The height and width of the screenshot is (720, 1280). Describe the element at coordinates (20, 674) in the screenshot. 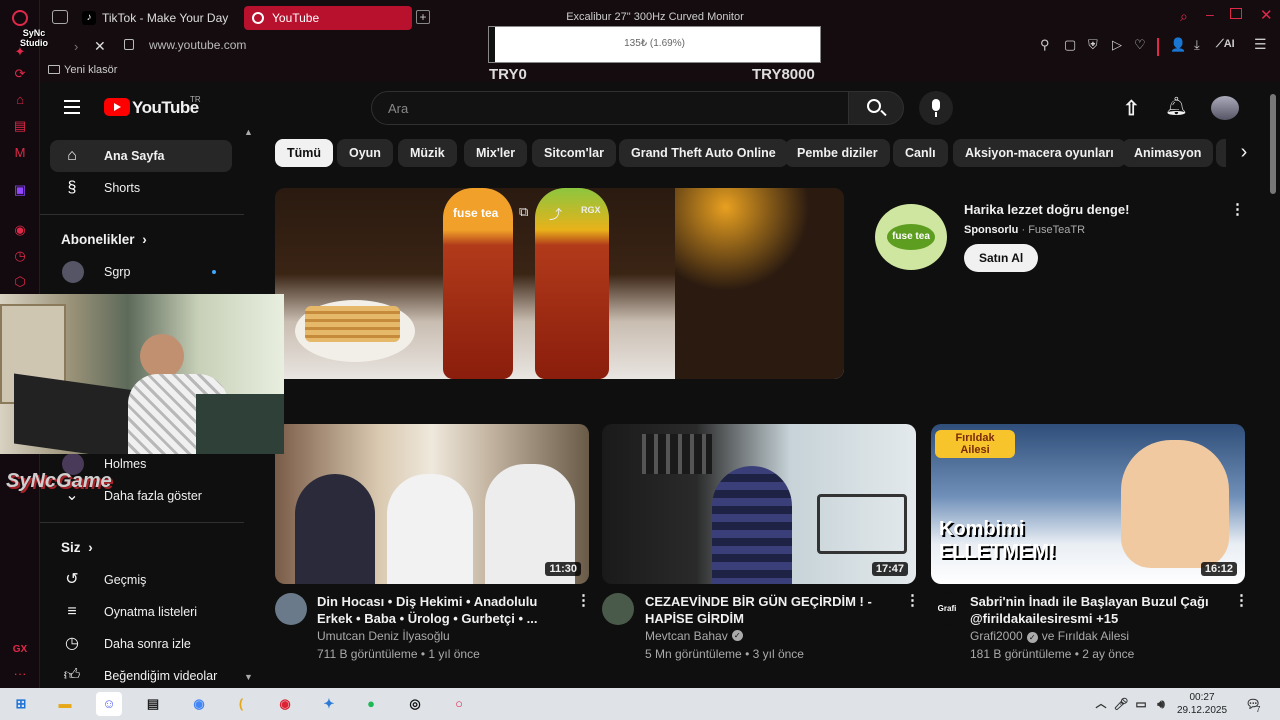

I see `more-icon: ···` at that location.